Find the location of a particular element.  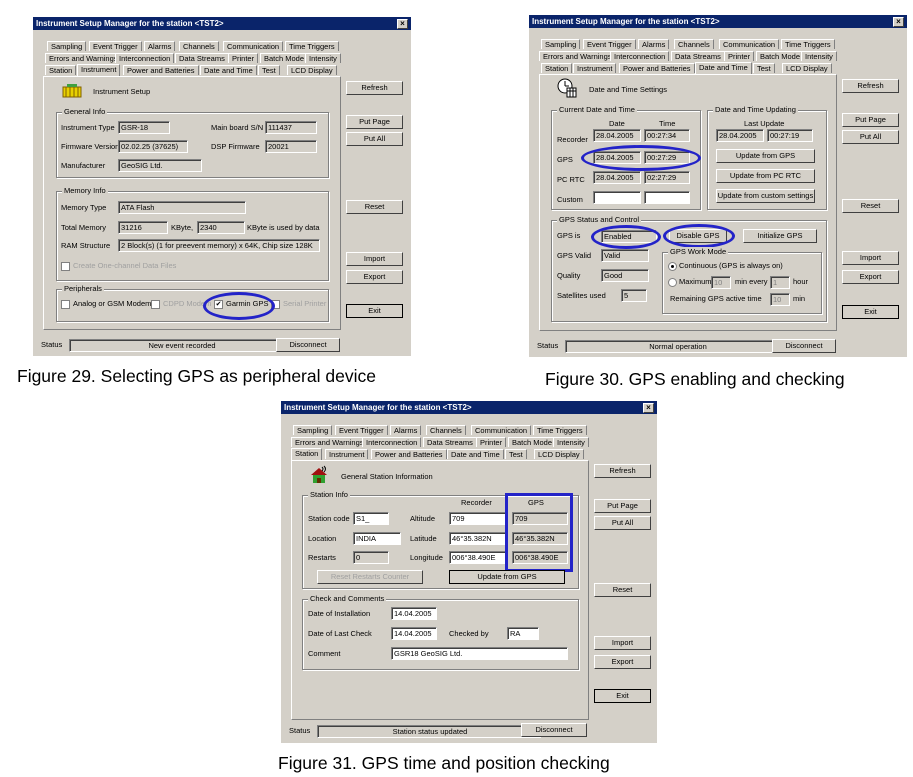

install-date-input: 14.04.2005 is located at coordinates (414, 613).